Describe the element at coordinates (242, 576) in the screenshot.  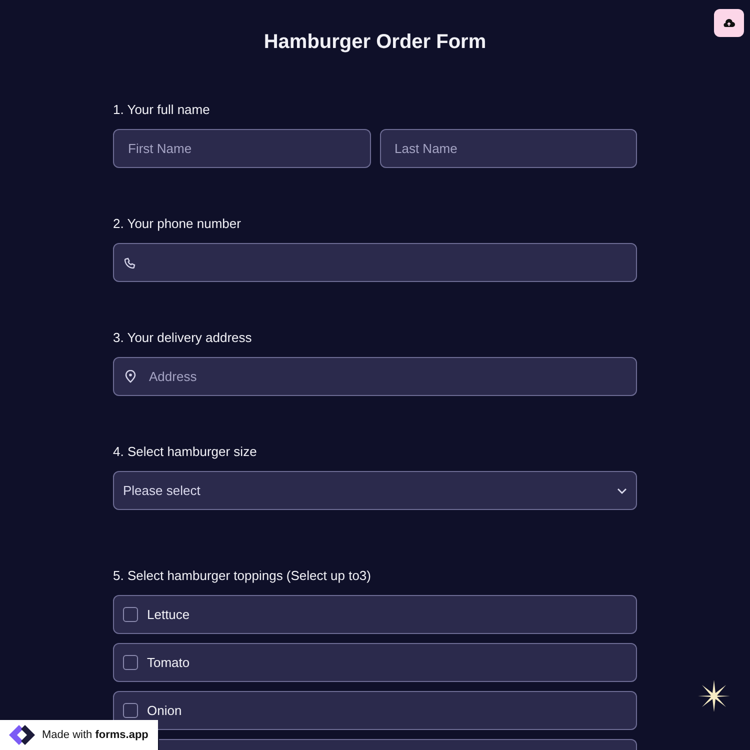
I see `question-label: 5. Select hamburger toppings (Select up to3)` at that location.